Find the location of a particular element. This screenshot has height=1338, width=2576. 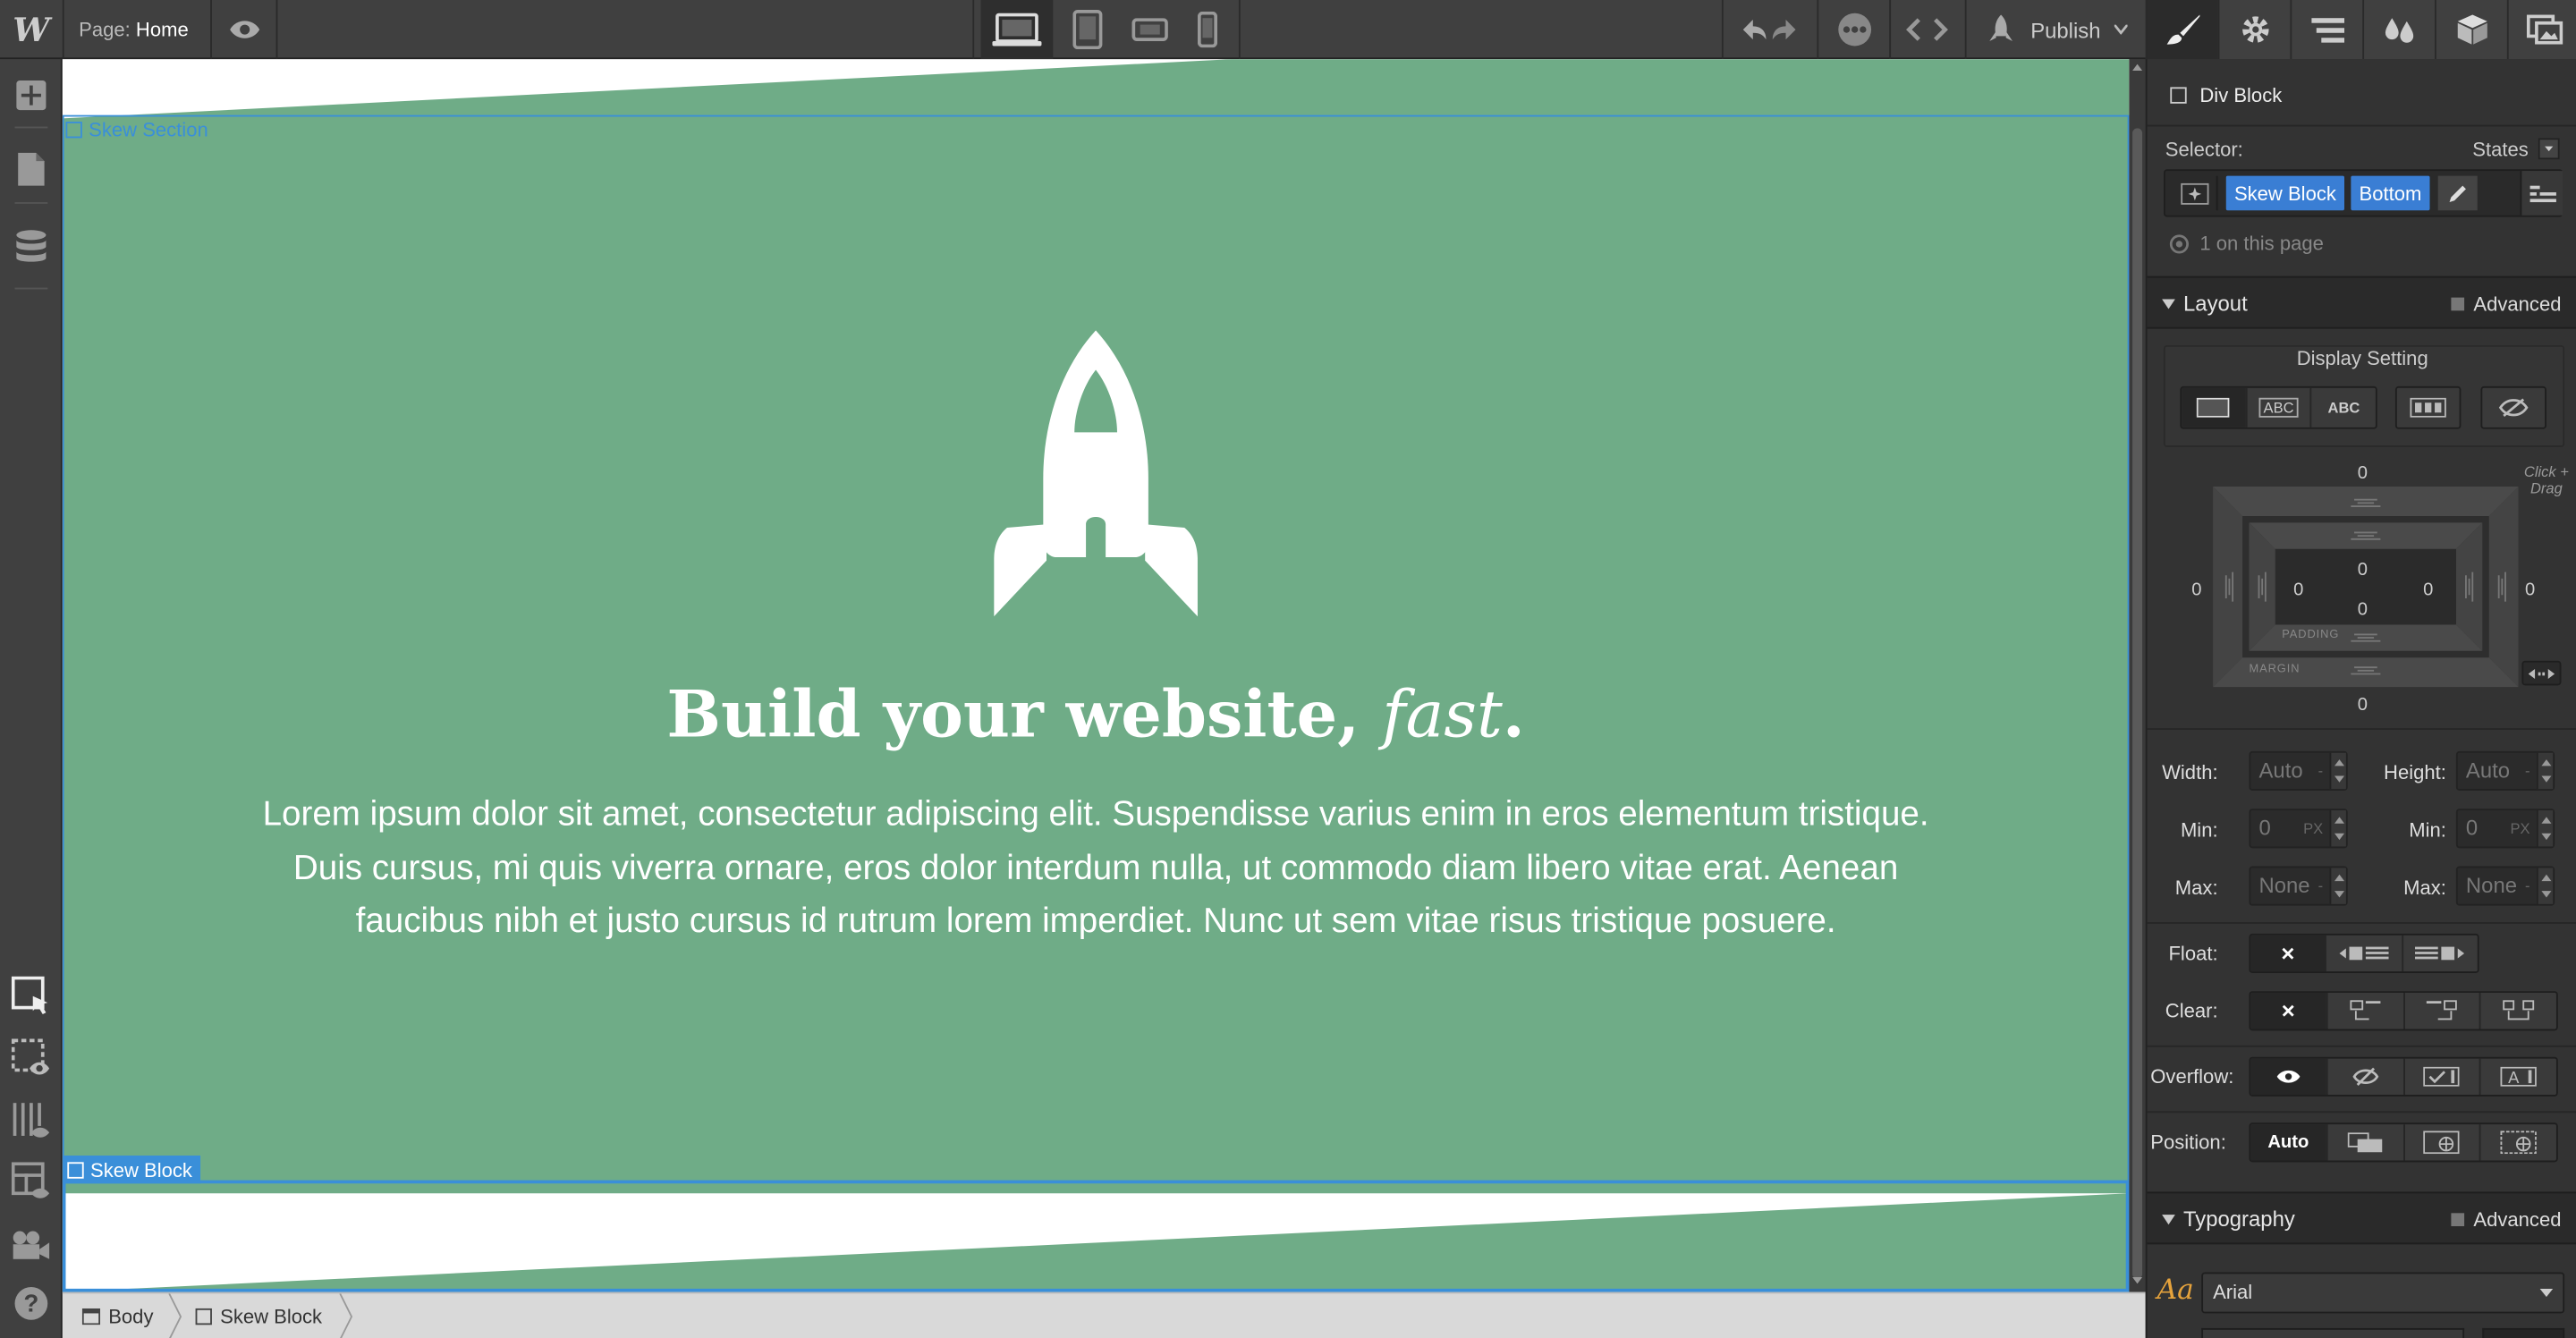

height-input: Auto - is located at coordinates (2505, 771).